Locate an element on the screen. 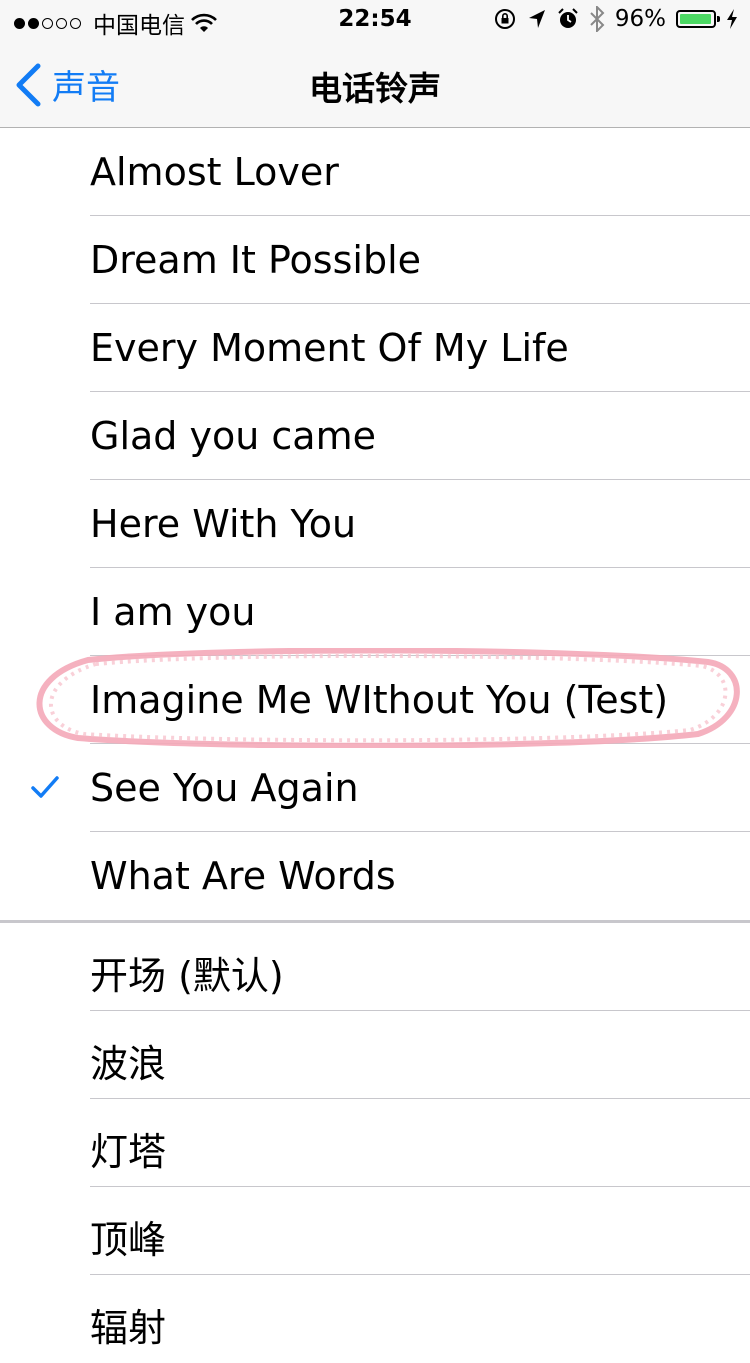 The width and height of the screenshot is (750, 1363). ringtone-label: See You Again is located at coordinates (224, 788).